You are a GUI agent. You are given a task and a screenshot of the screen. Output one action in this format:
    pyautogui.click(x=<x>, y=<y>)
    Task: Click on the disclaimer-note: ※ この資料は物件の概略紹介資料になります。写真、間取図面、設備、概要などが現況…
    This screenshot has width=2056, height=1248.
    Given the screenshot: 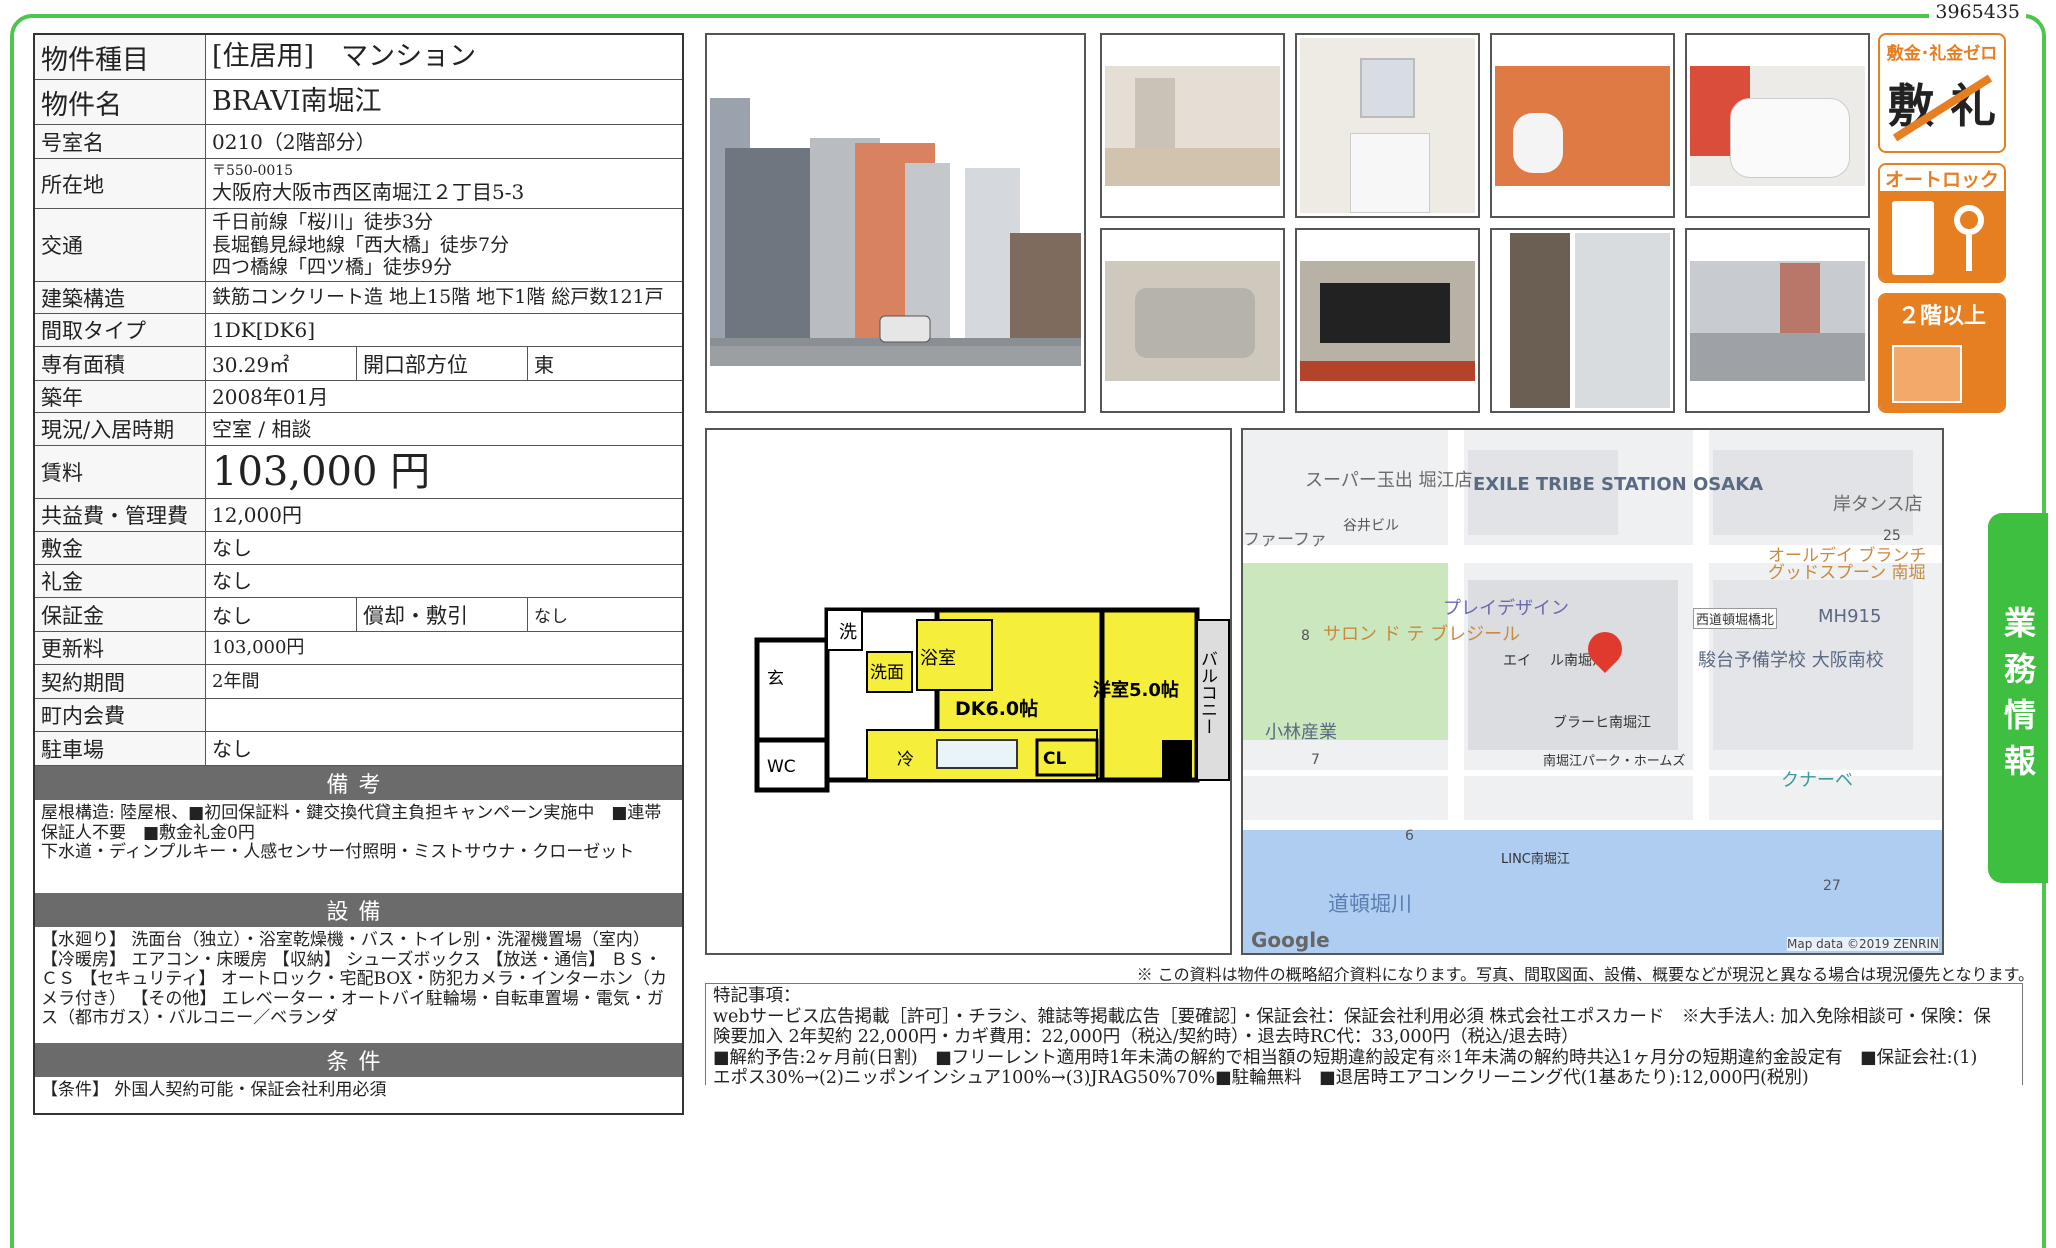 What is the action you would take?
    pyautogui.click(x=1585, y=974)
    